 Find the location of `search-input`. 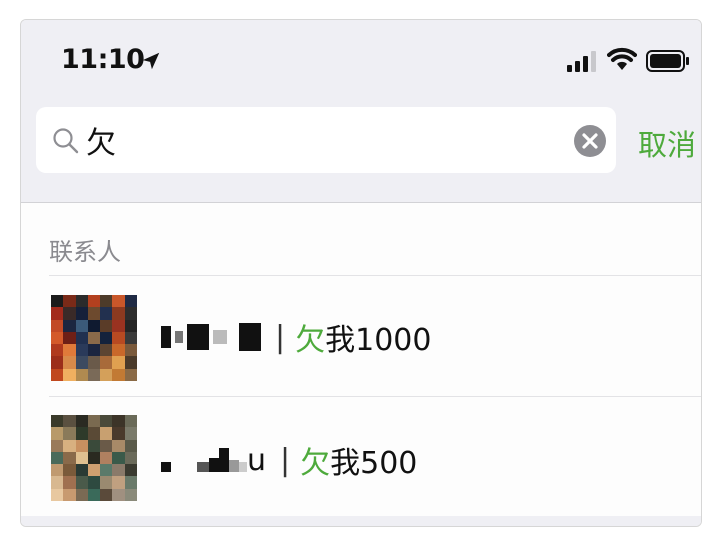

search-input is located at coordinates (321, 140).